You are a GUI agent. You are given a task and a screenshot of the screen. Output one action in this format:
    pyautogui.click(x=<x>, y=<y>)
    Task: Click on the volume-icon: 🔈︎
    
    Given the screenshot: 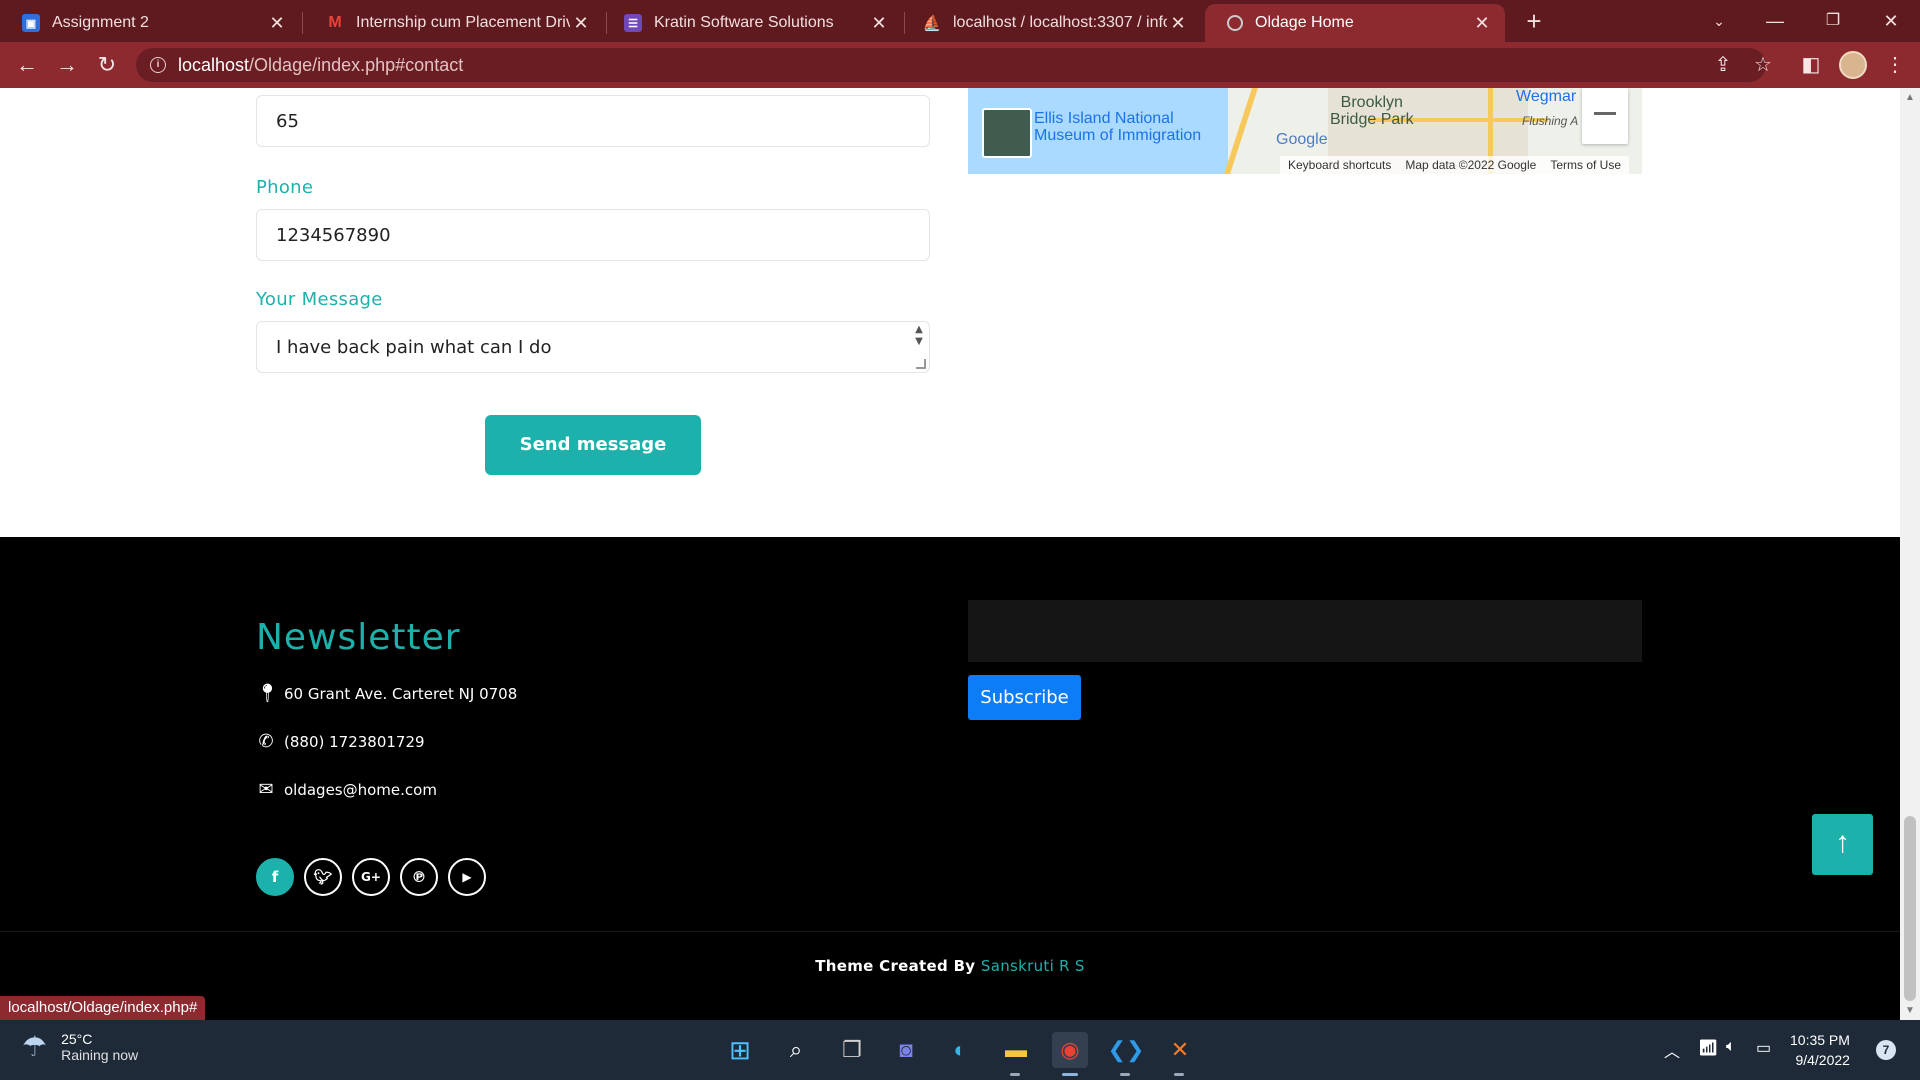 What is the action you would take?
    pyautogui.click(x=1731, y=1047)
    